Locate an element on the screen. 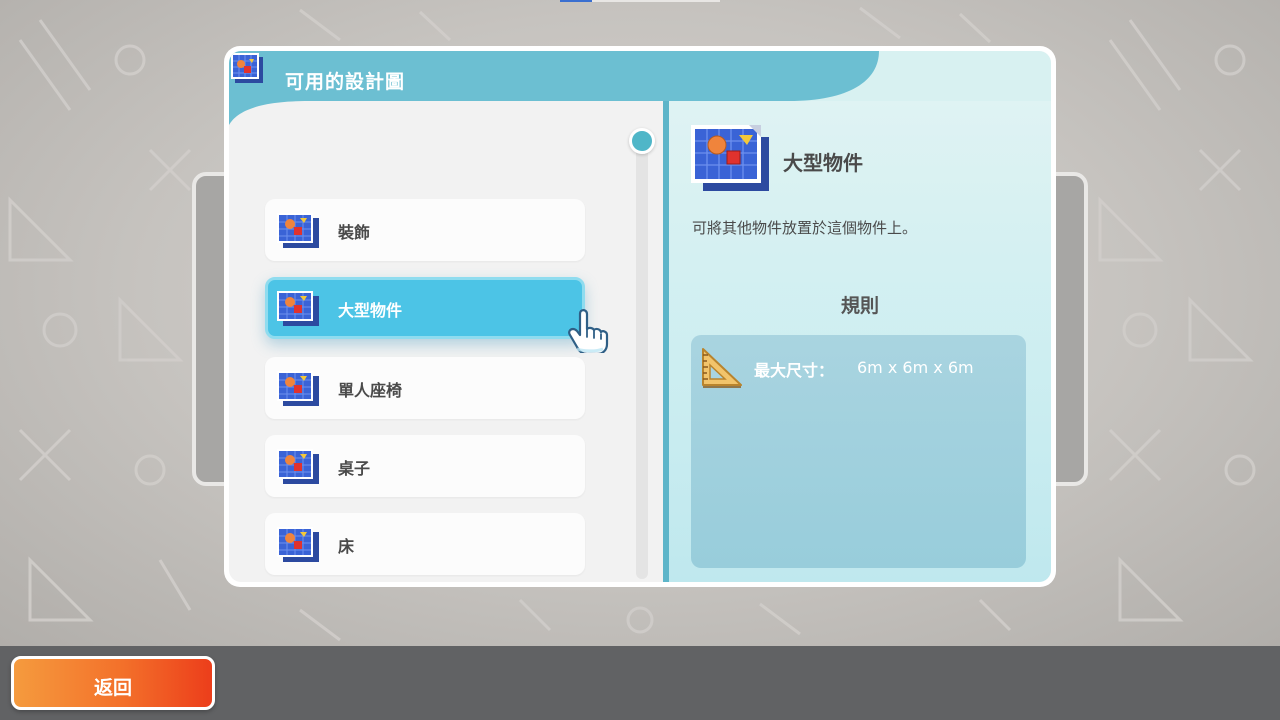 The width and height of the screenshot is (1280, 720). set-square-ruler-icon is located at coordinates (722, 368).